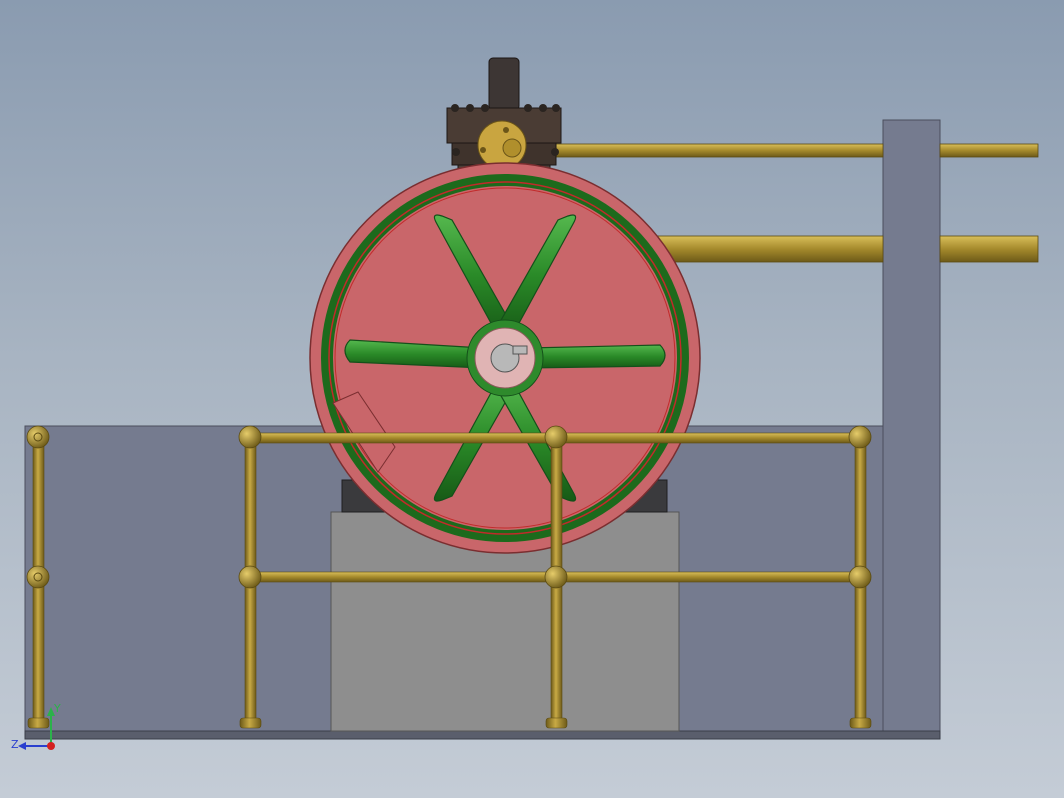  I want to click on steam-pipe-upper, so click(779, 150).